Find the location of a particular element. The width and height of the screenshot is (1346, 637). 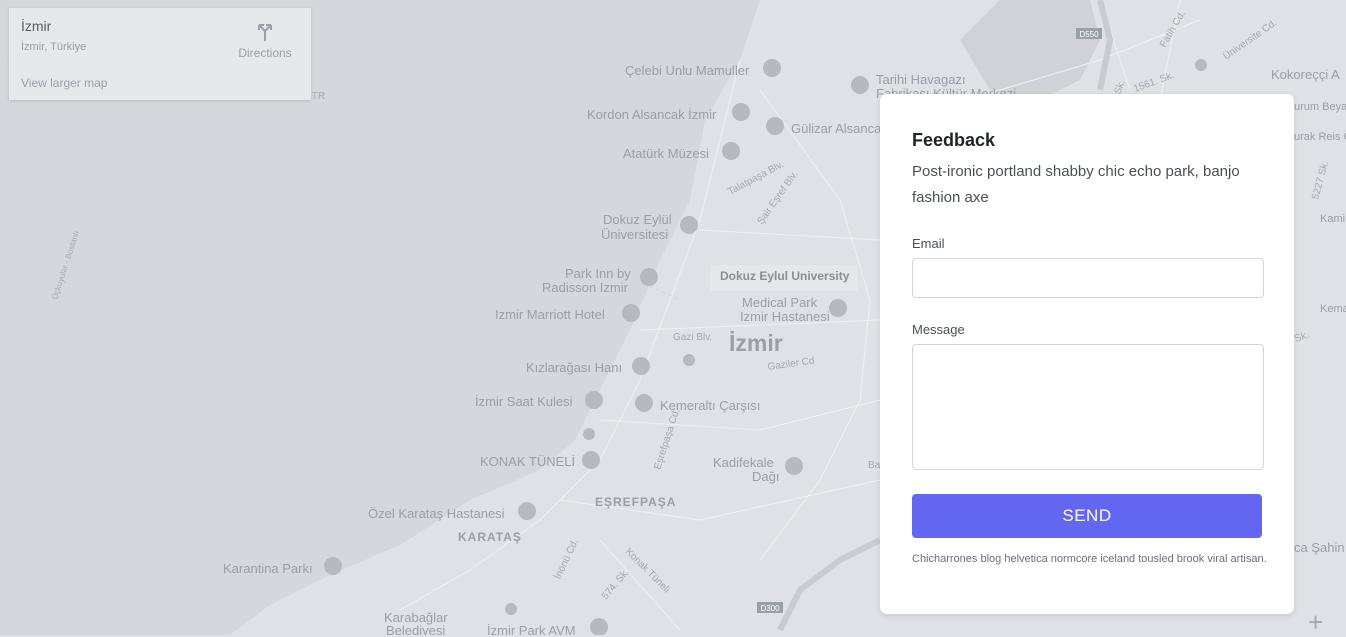

map-label: Gülizar Alsanca is located at coordinates (836, 128).